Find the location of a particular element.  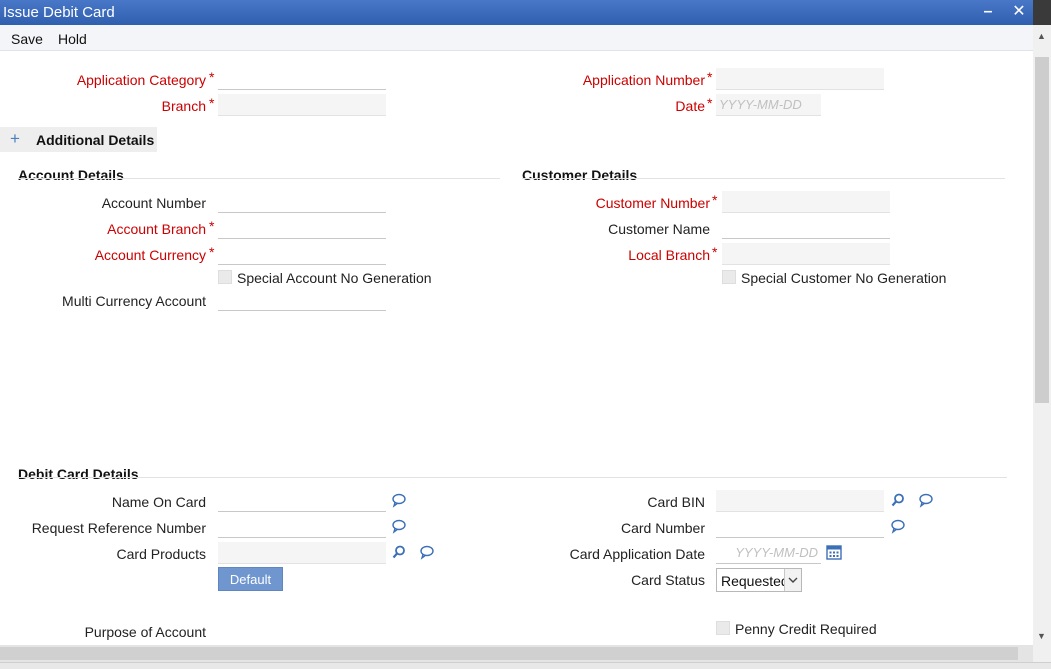

account-currency-label: Account Currency is located at coordinates (150, 255).